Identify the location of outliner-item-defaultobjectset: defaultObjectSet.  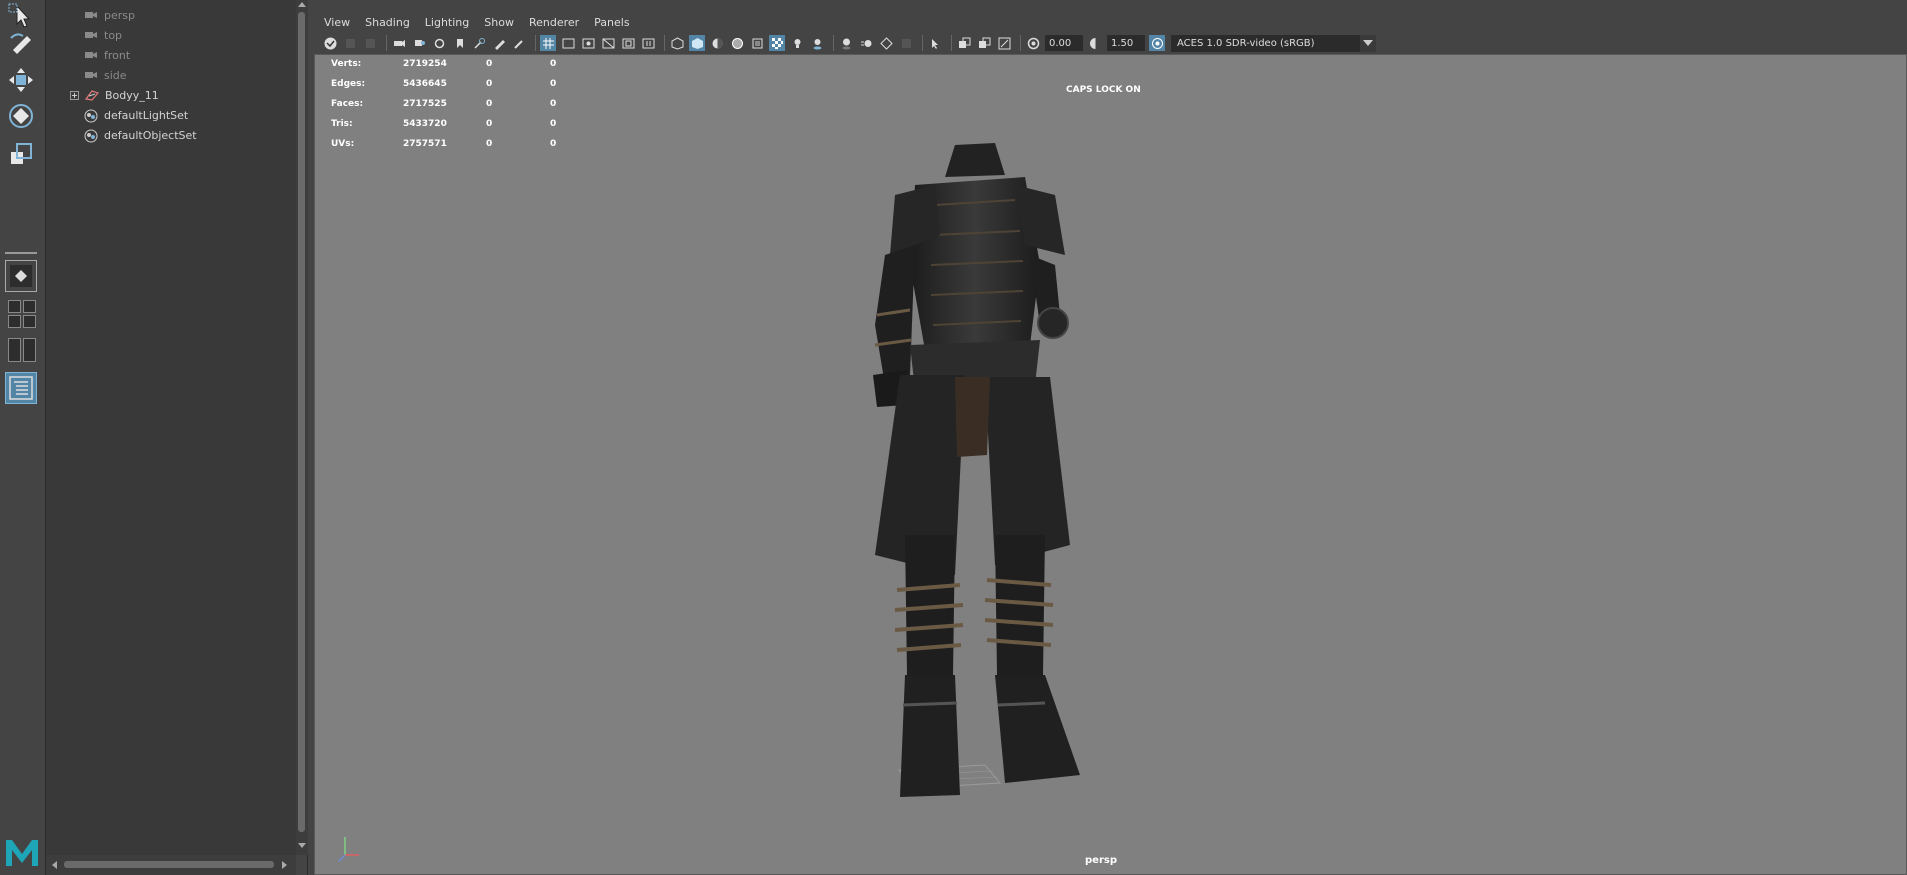
(140, 135).